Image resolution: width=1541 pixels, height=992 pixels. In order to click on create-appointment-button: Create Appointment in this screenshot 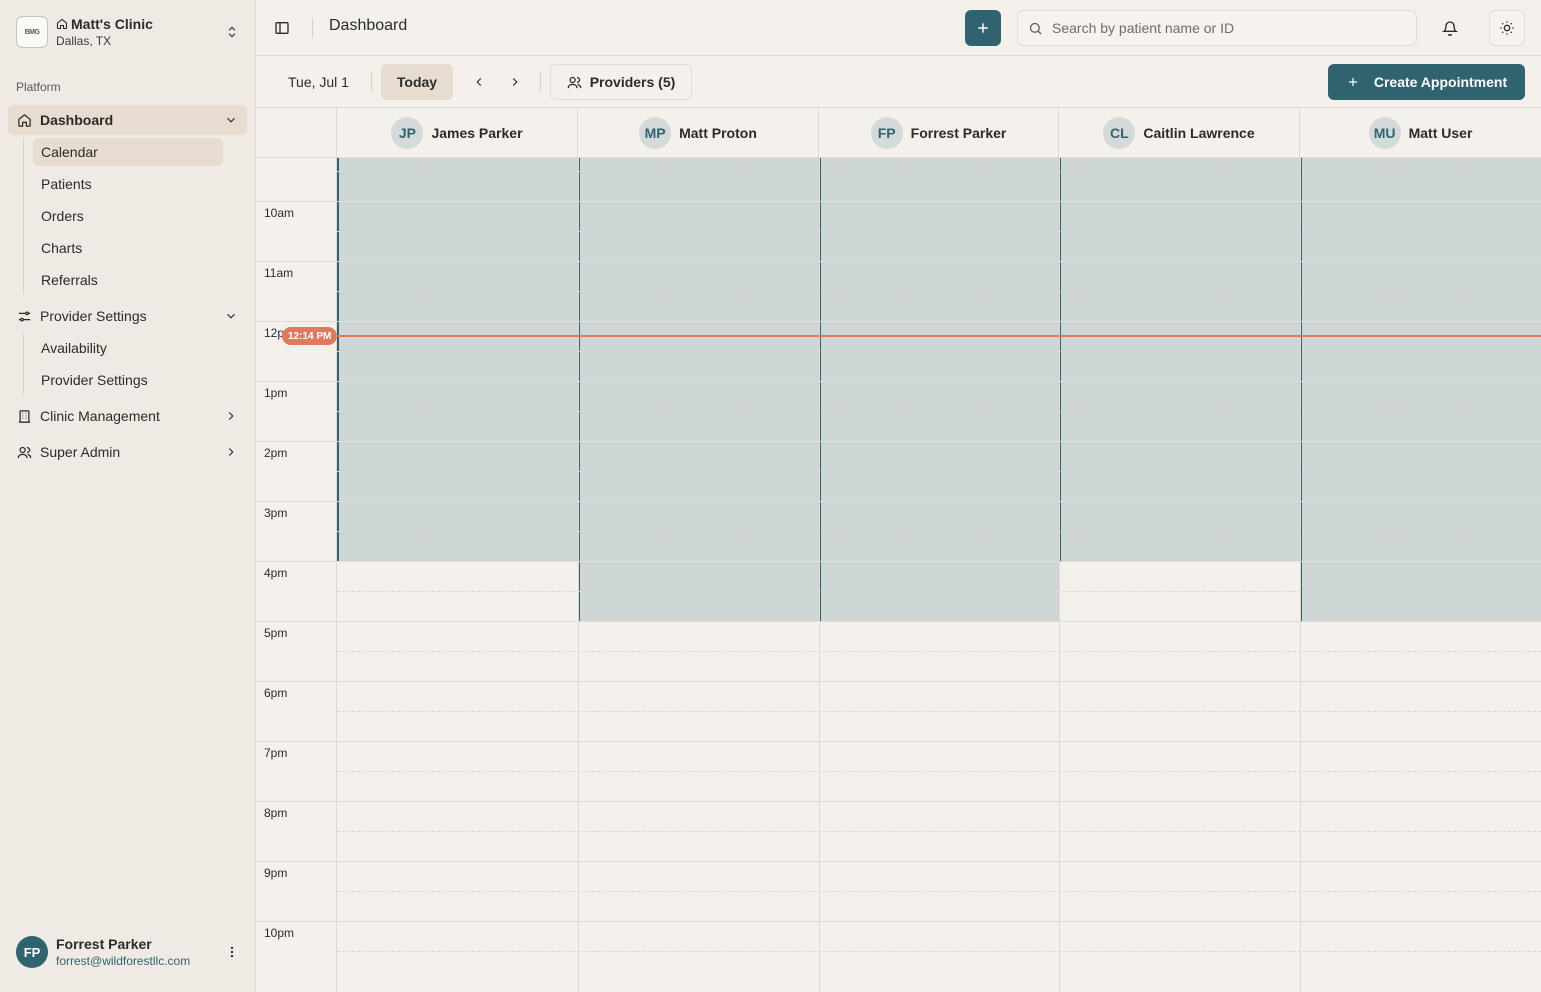, I will do `click(1426, 82)`.